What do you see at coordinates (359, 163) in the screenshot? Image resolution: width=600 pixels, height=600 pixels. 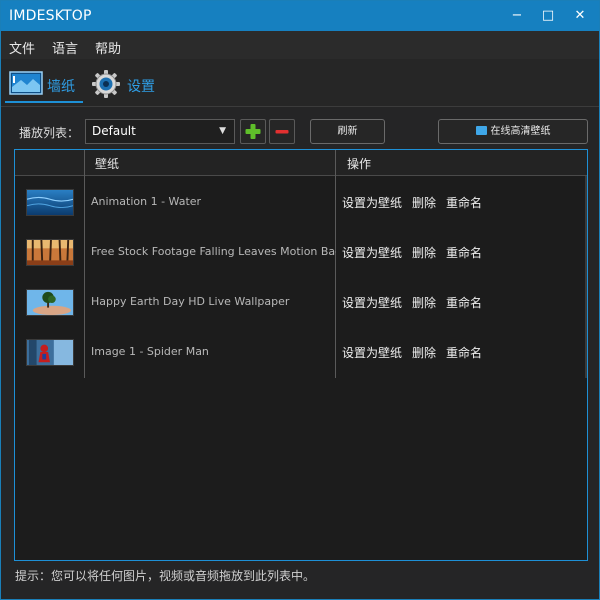 I see `column-header-actions: 操作` at bounding box center [359, 163].